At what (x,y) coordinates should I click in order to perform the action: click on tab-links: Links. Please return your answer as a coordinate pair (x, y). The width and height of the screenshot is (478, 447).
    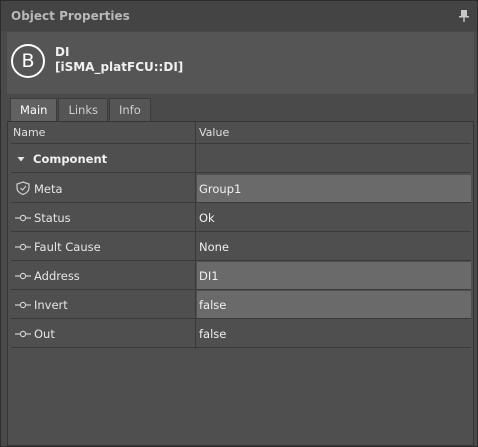
    Looking at the image, I should click on (83, 110).